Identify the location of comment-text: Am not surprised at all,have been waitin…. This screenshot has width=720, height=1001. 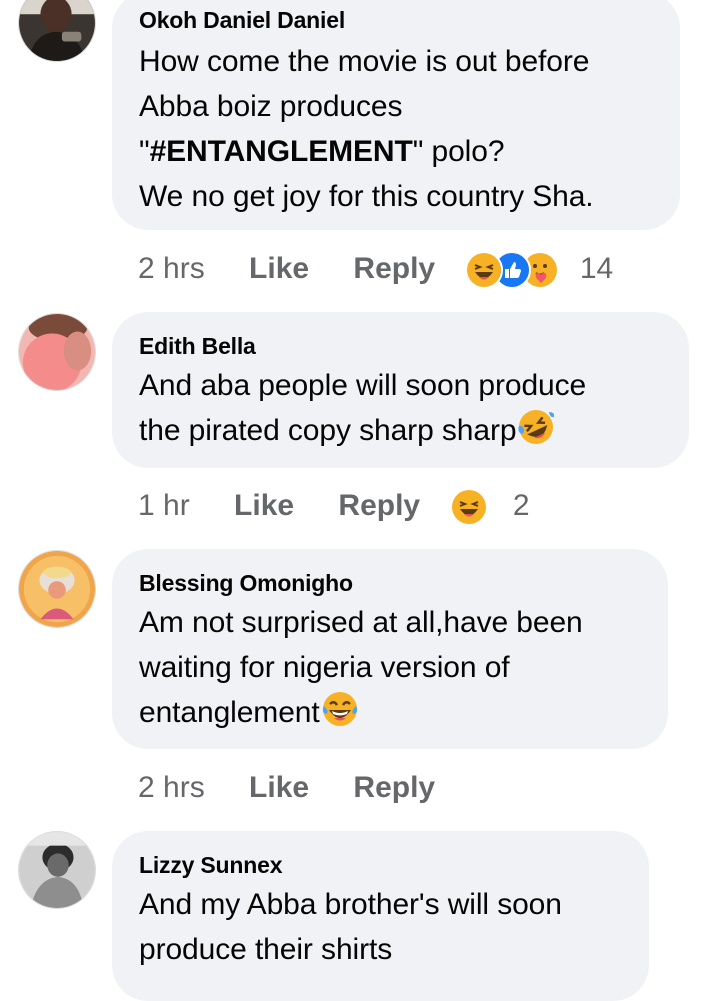
(390, 667).